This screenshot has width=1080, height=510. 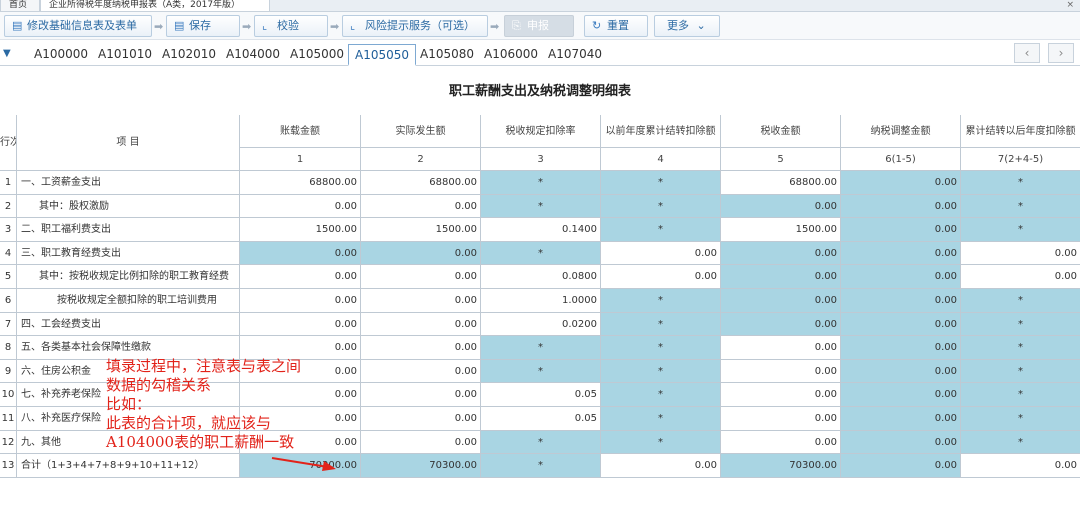 What do you see at coordinates (82, 25) in the screenshot?
I see `edit-basic-info-label: 修改基础信息表及表单` at bounding box center [82, 25].